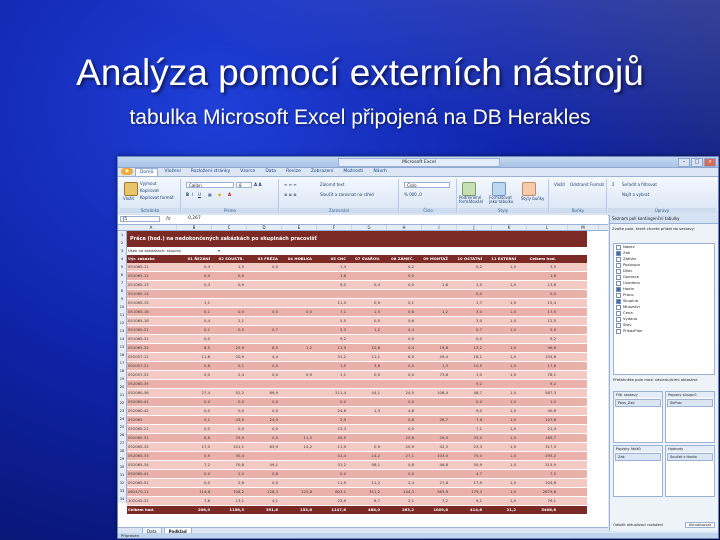  I want to click on table-cell: 154,6, so click(537, 357).